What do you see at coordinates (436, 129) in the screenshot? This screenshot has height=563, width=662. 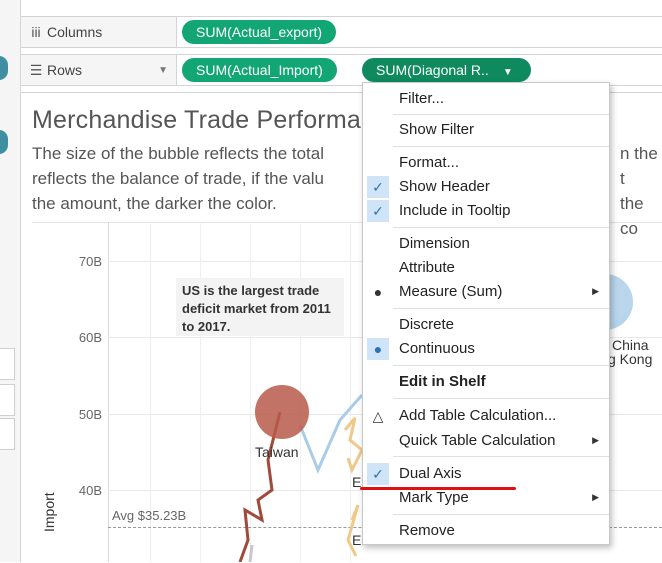 I see `menu-item-show-filter: Show Filter` at bounding box center [436, 129].